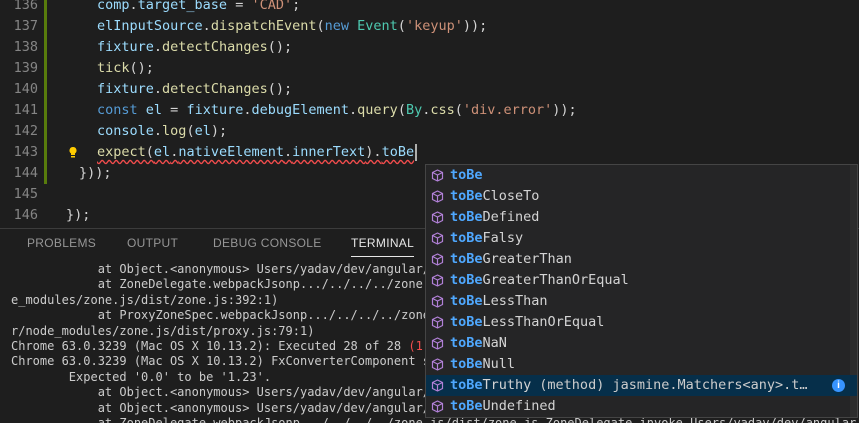  I want to click on code-text: expect(el.nativeElement.innerText).toBe, so click(257, 152).